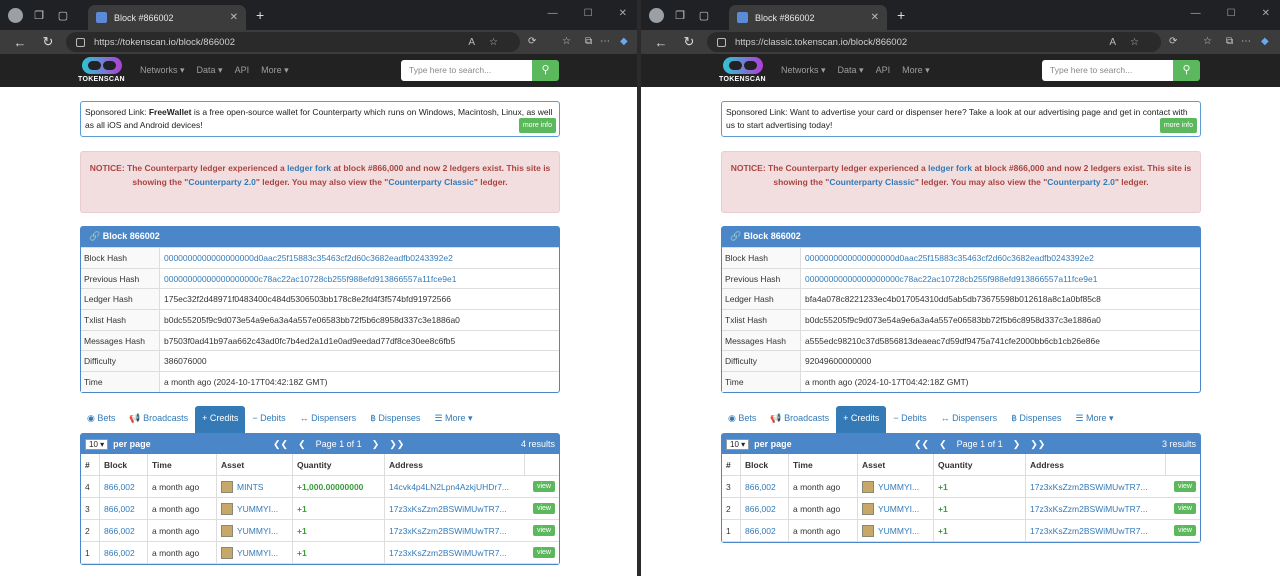 The height and width of the screenshot is (576, 1280). Describe the element at coordinates (250, 487) in the screenshot. I see `asset-link: MINTS` at that location.